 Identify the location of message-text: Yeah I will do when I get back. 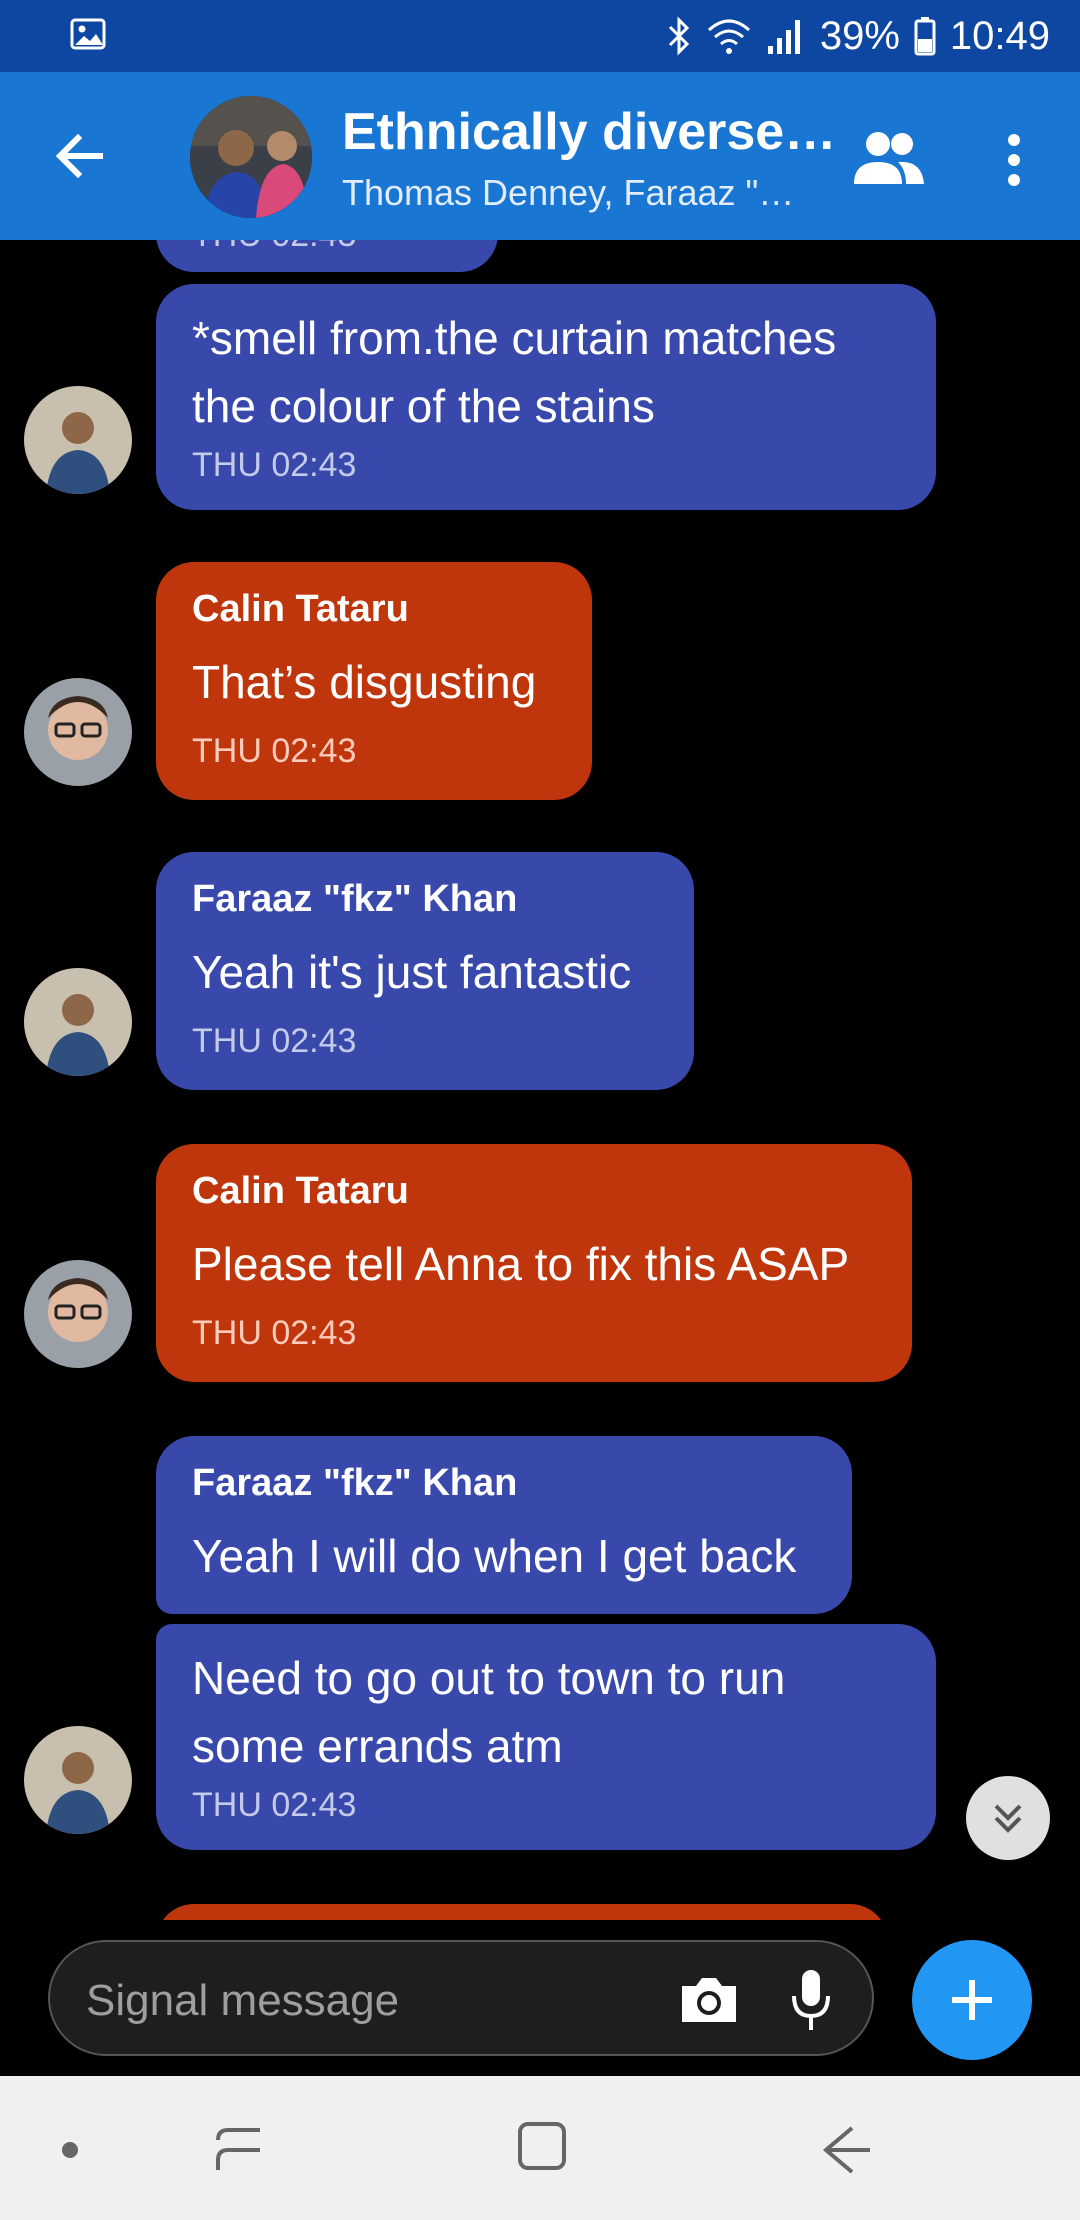
(494, 1556).